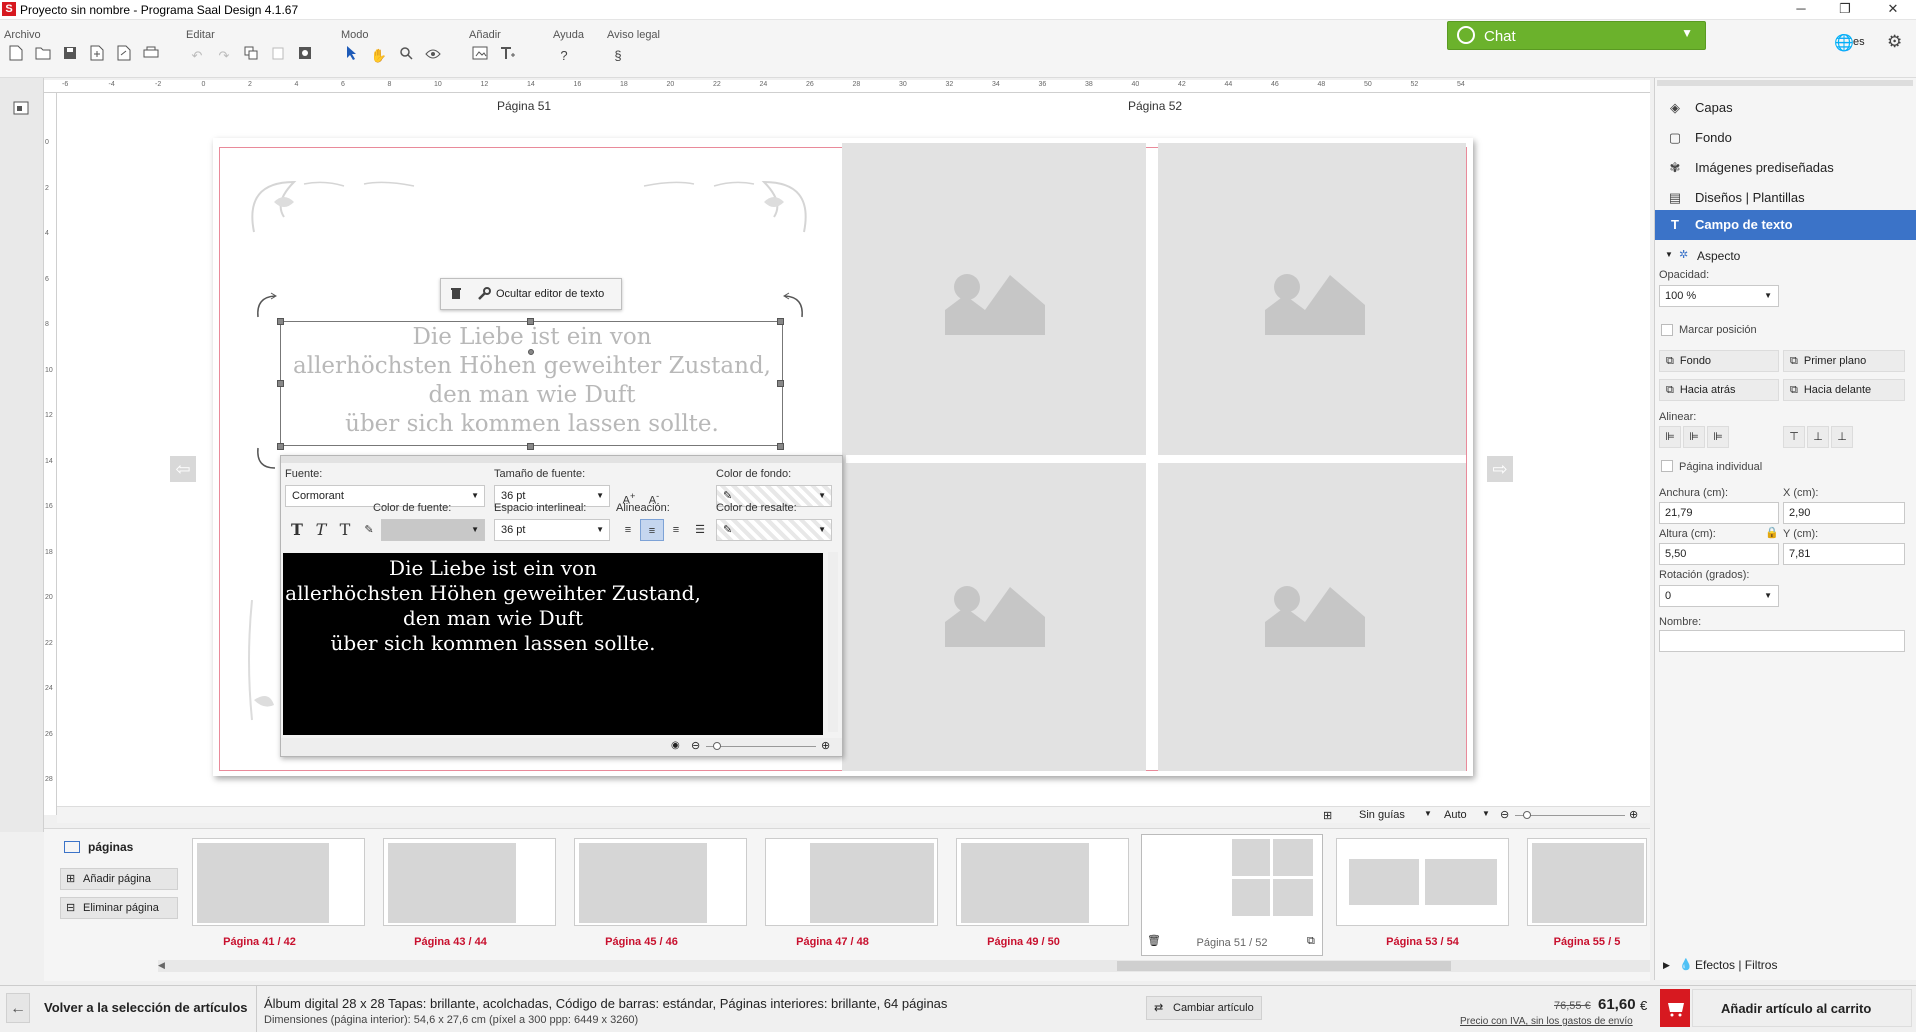 The image size is (1916, 1032). I want to click on align-right-icon: ≡, so click(676, 530).